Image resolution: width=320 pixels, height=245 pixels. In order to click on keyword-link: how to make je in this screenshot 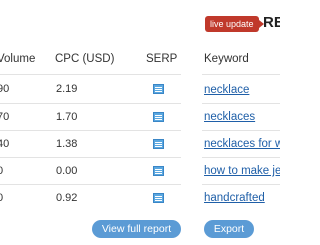, I will do `click(242, 171)`.